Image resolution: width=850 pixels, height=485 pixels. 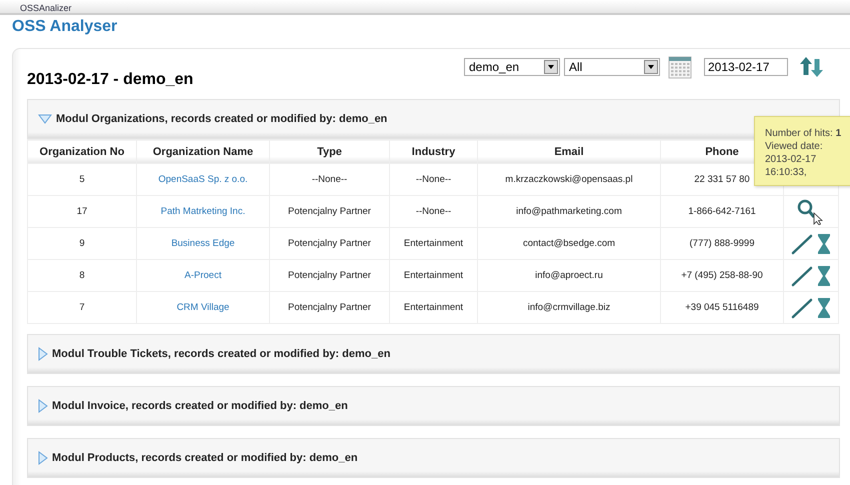 What do you see at coordinates (203, 244) in the screenshot?
I see `organization-link: Business Edge` at bounding box center [203, 244].